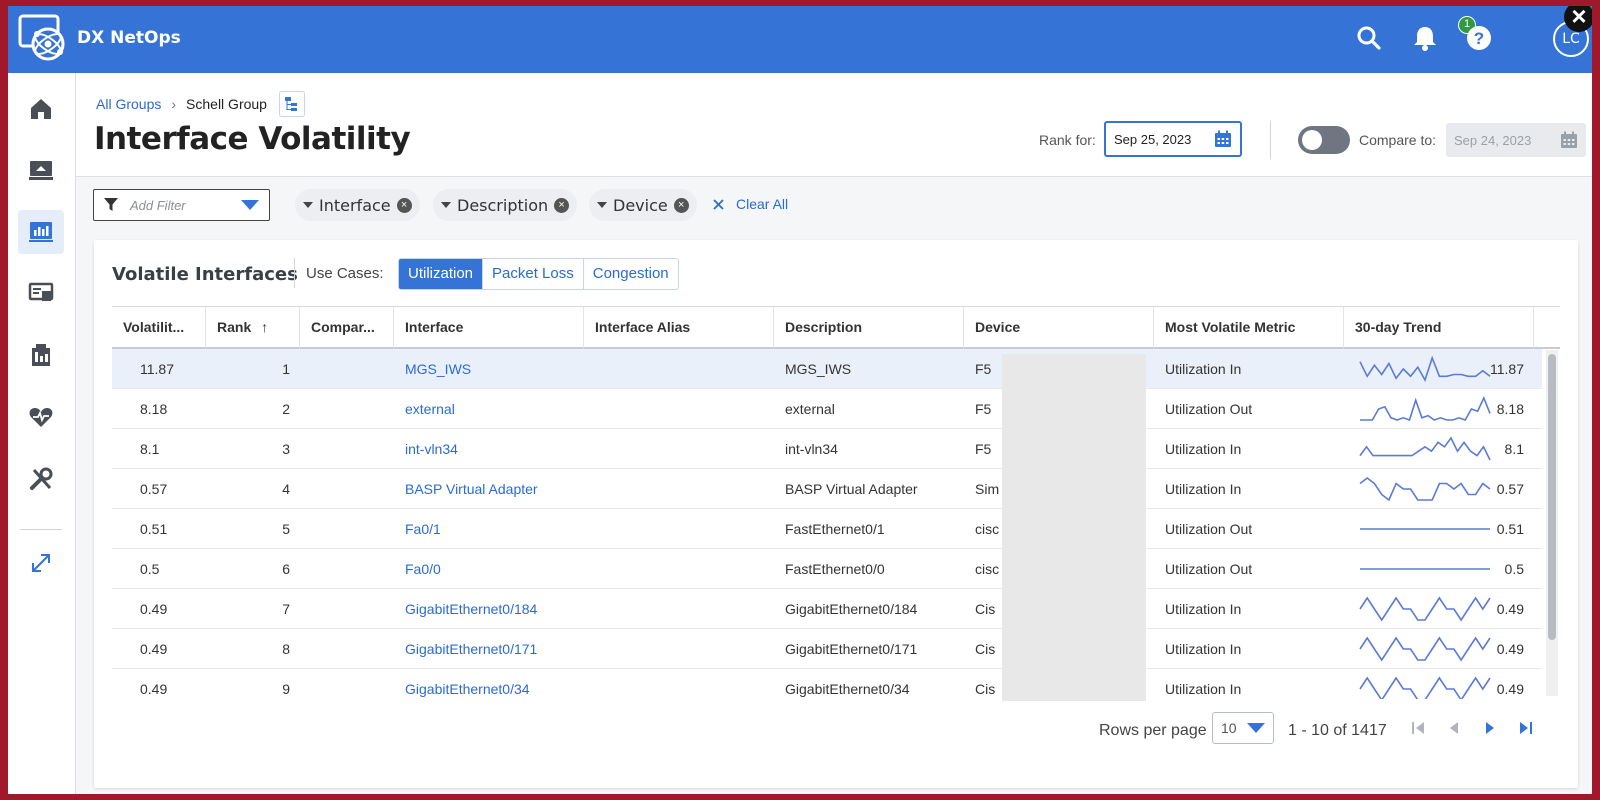  Describe the element at coordinates (1526, 728) in the screenshot. I see `last-page-icon` at that location.